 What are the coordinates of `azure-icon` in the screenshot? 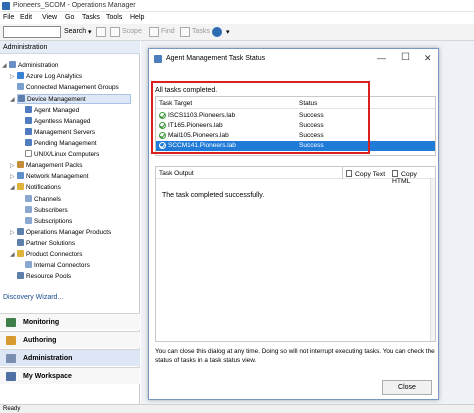 It's located at (20, 75).